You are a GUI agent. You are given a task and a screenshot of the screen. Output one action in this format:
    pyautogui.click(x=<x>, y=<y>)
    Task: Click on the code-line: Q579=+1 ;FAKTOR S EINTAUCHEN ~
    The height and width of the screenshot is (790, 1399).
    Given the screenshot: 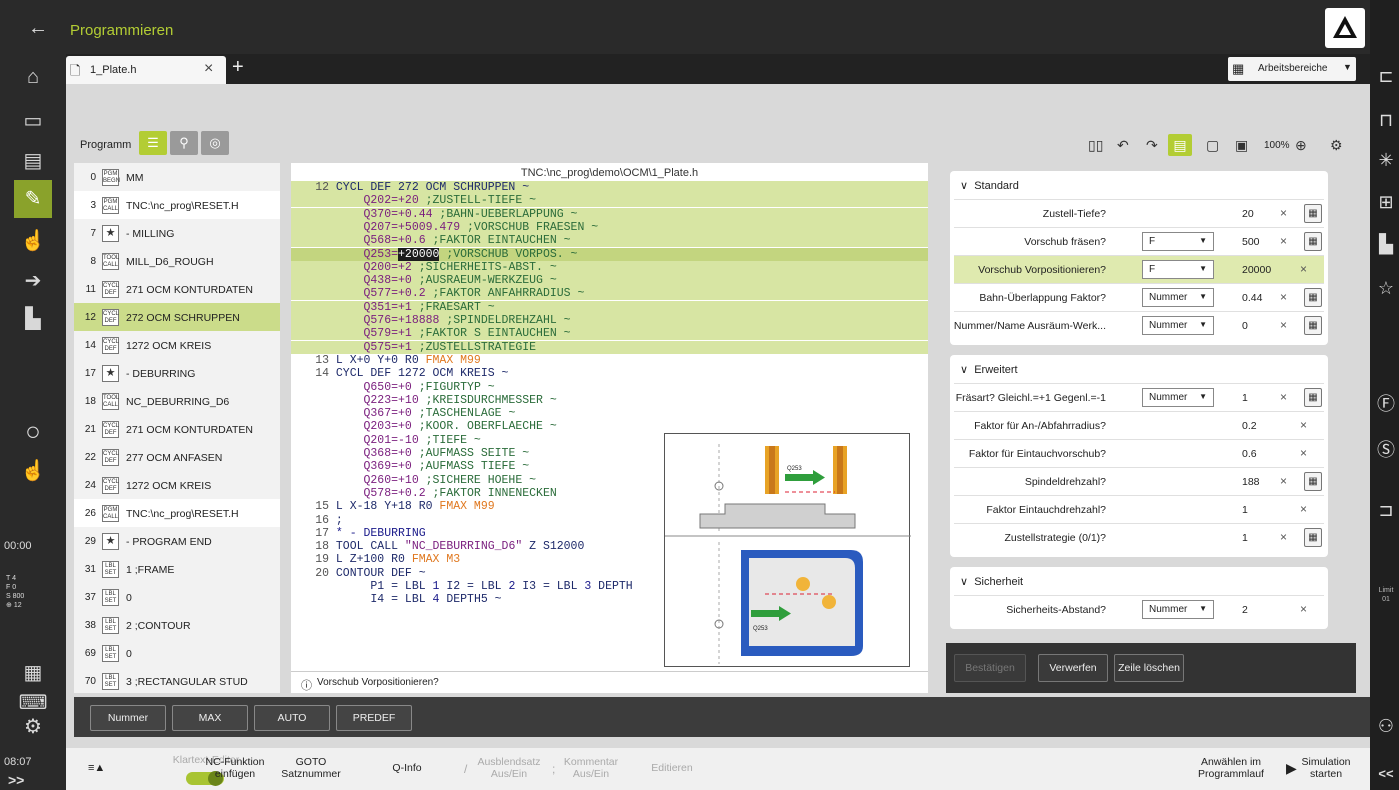 What is the action you would take?
    pyautogui.click(x=609, y=334)
    